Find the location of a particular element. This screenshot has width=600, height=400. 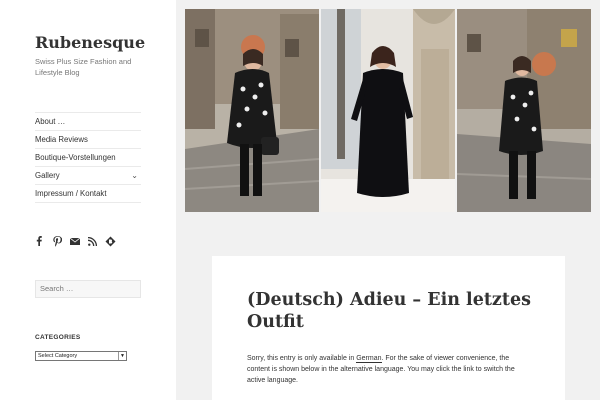

nav-item-label: Impressum / Kontakt is located at coordinates (71, 193).